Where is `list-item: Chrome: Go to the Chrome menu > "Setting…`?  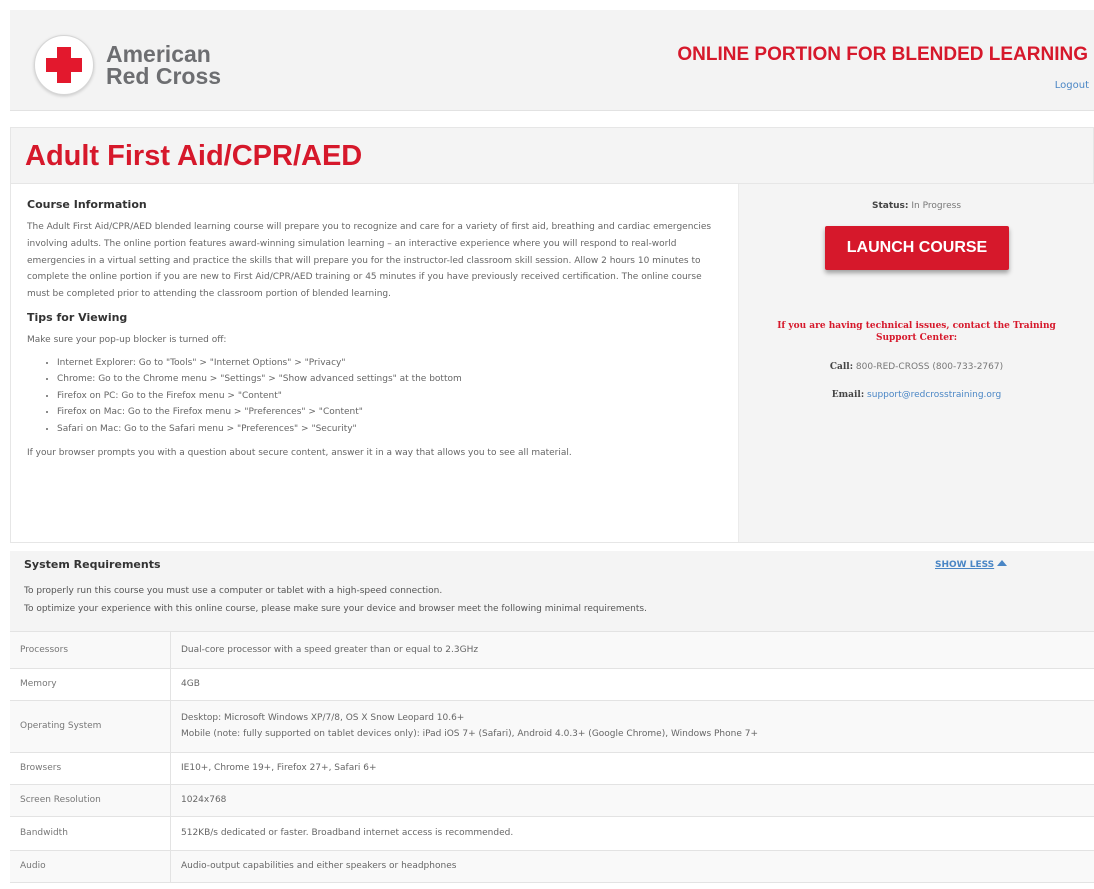 list-item: Chrome: Go to the Chrome menu > "Setting… is located at coordinates (392, 379).